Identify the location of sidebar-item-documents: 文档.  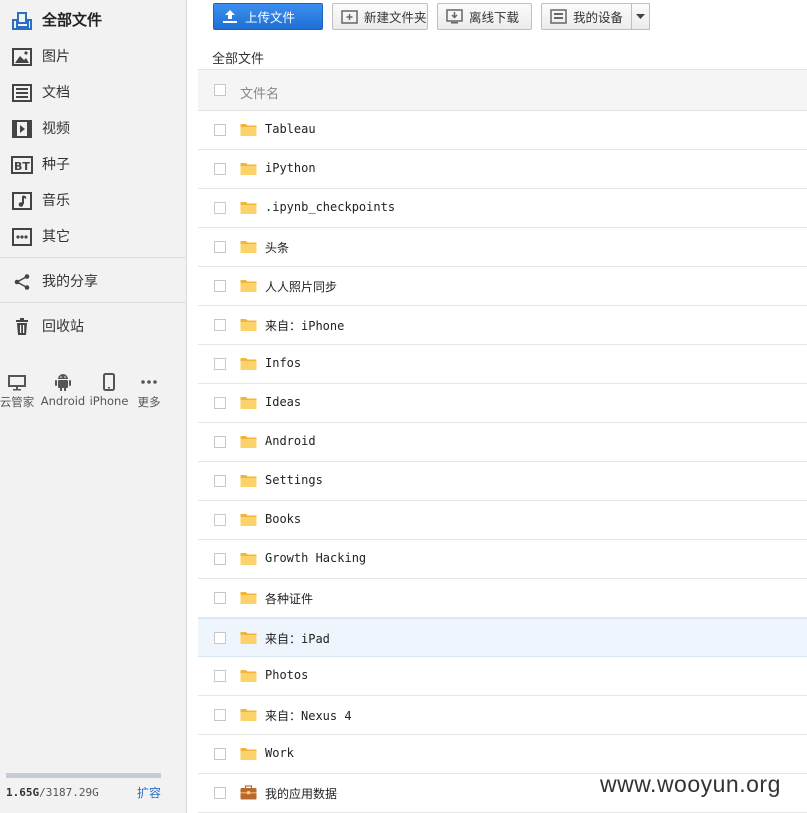
(93, 92).